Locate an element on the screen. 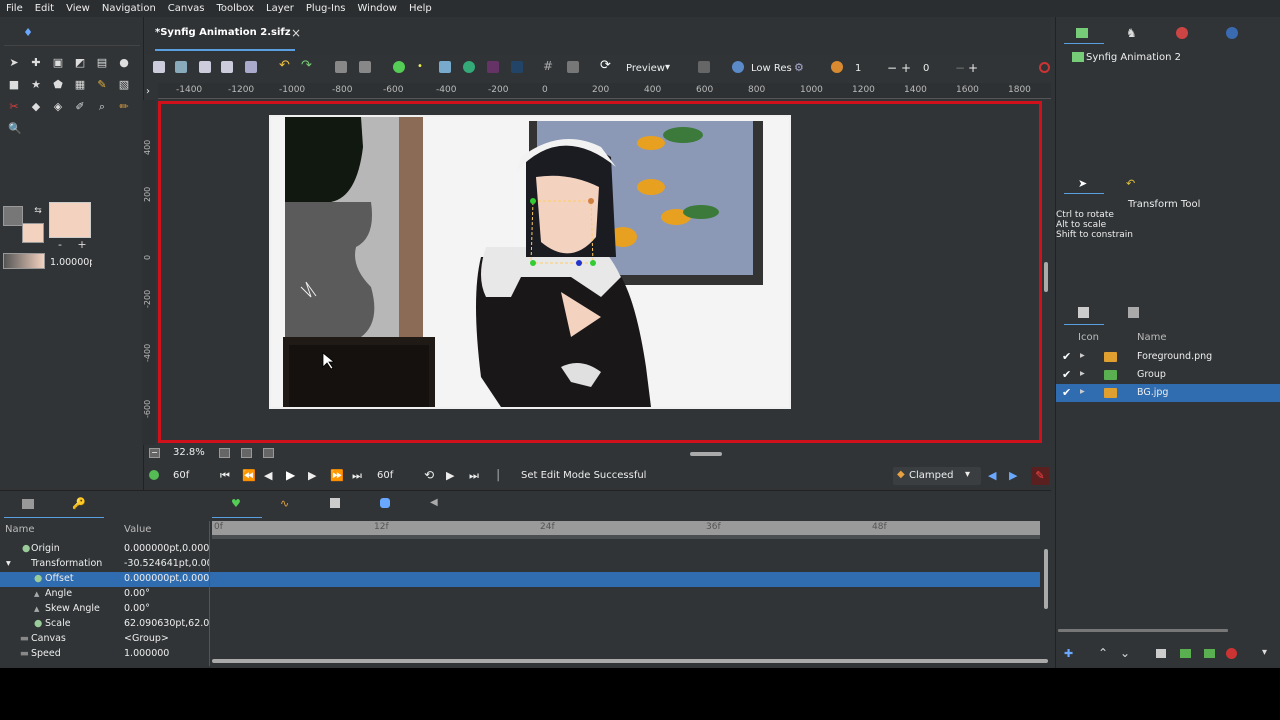  param-row-speed: ▬ Speed 1.000000 is located at coordinates (105, 654).